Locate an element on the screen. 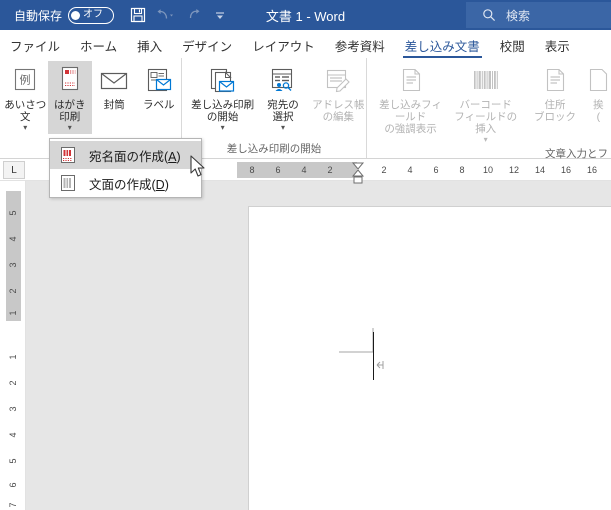 The image size is (611, 510). autosave-toggle: オフ is located at coordinates (91, 15).